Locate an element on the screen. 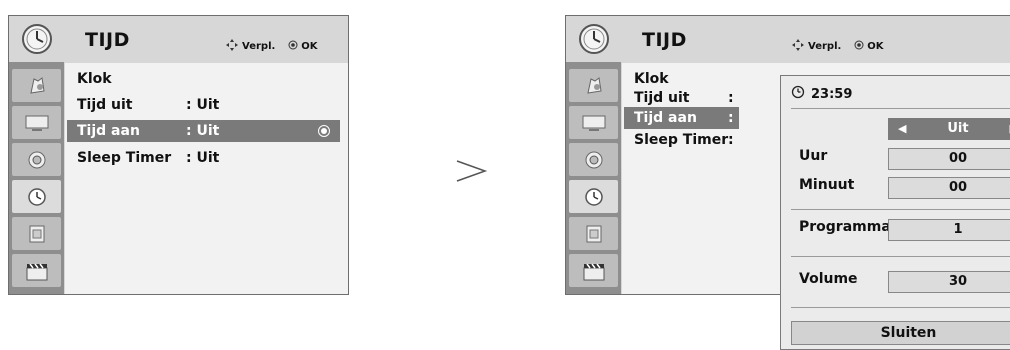 Image resolution: width=1010 pixels, height=350 pixels. minute-label: Minuut is located at coordinates (826, 185).